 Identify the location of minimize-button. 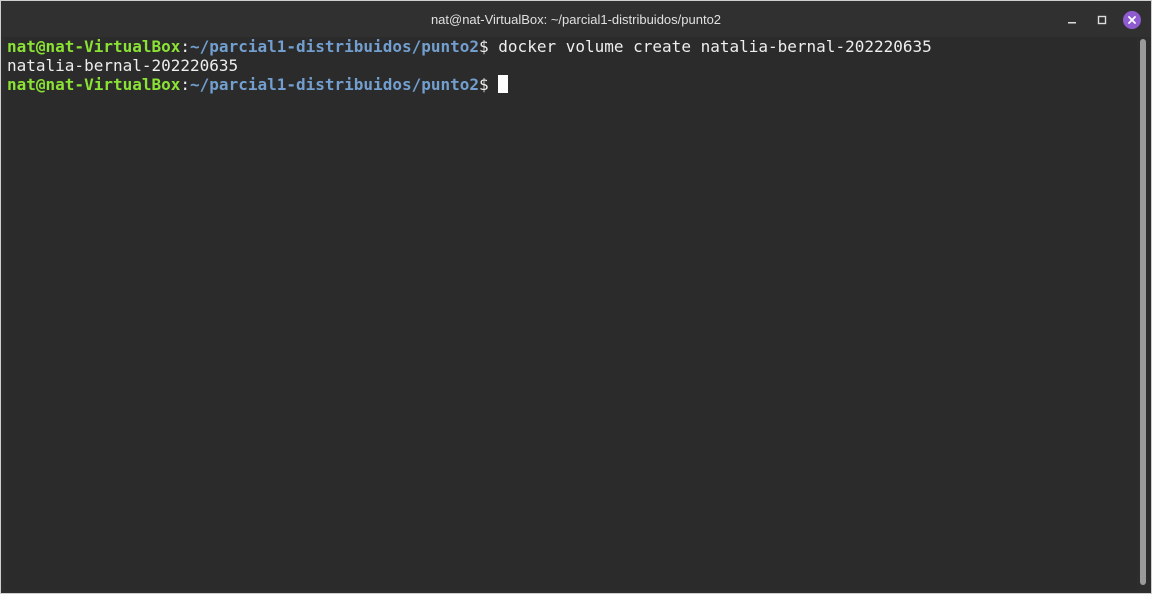
(1072, 20).